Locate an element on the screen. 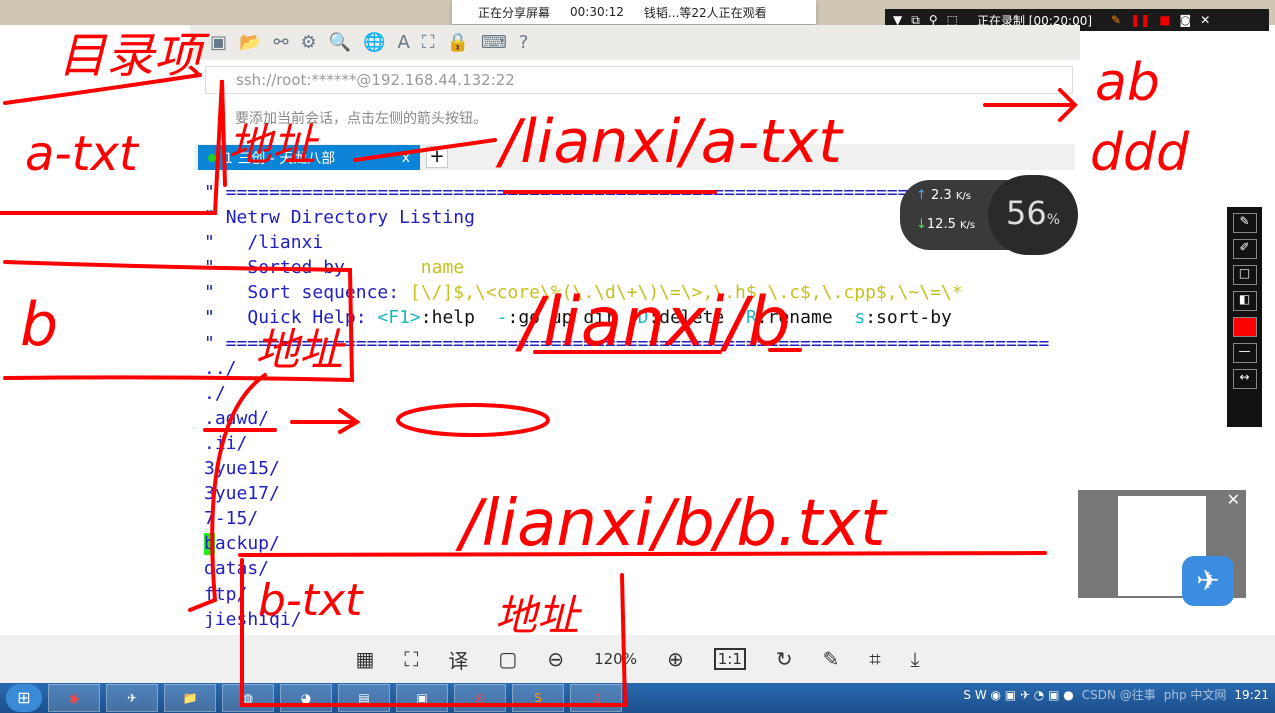 The height and width of the screenshot is (713, 1275). fit-screen-icon: ▢ is located at coordinates (507, 659).